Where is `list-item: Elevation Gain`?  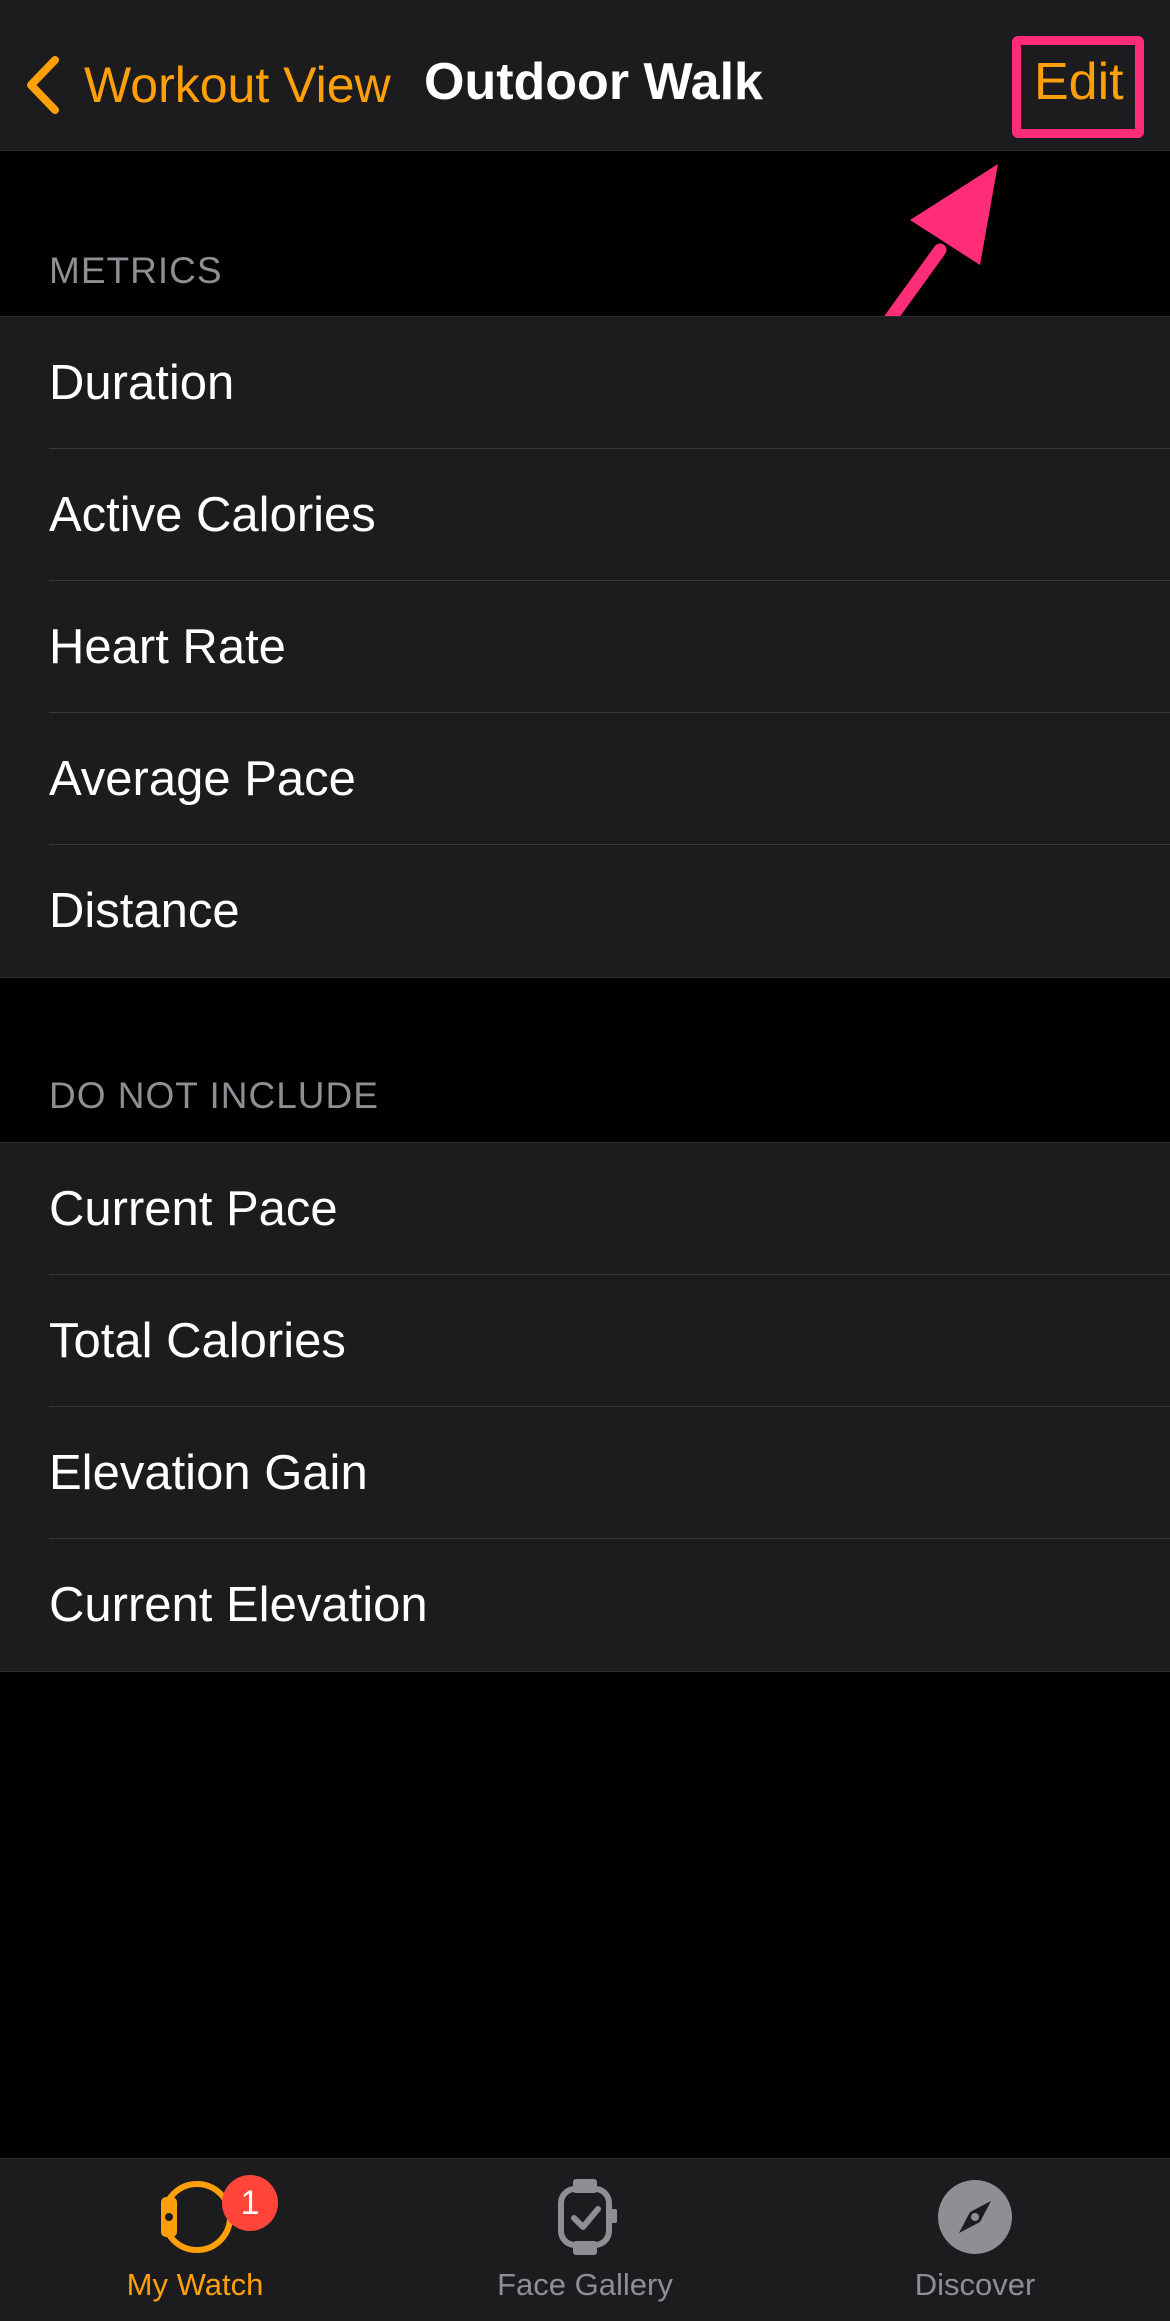 list-item: Elevation Gain is located at coordinates (585, 1473).